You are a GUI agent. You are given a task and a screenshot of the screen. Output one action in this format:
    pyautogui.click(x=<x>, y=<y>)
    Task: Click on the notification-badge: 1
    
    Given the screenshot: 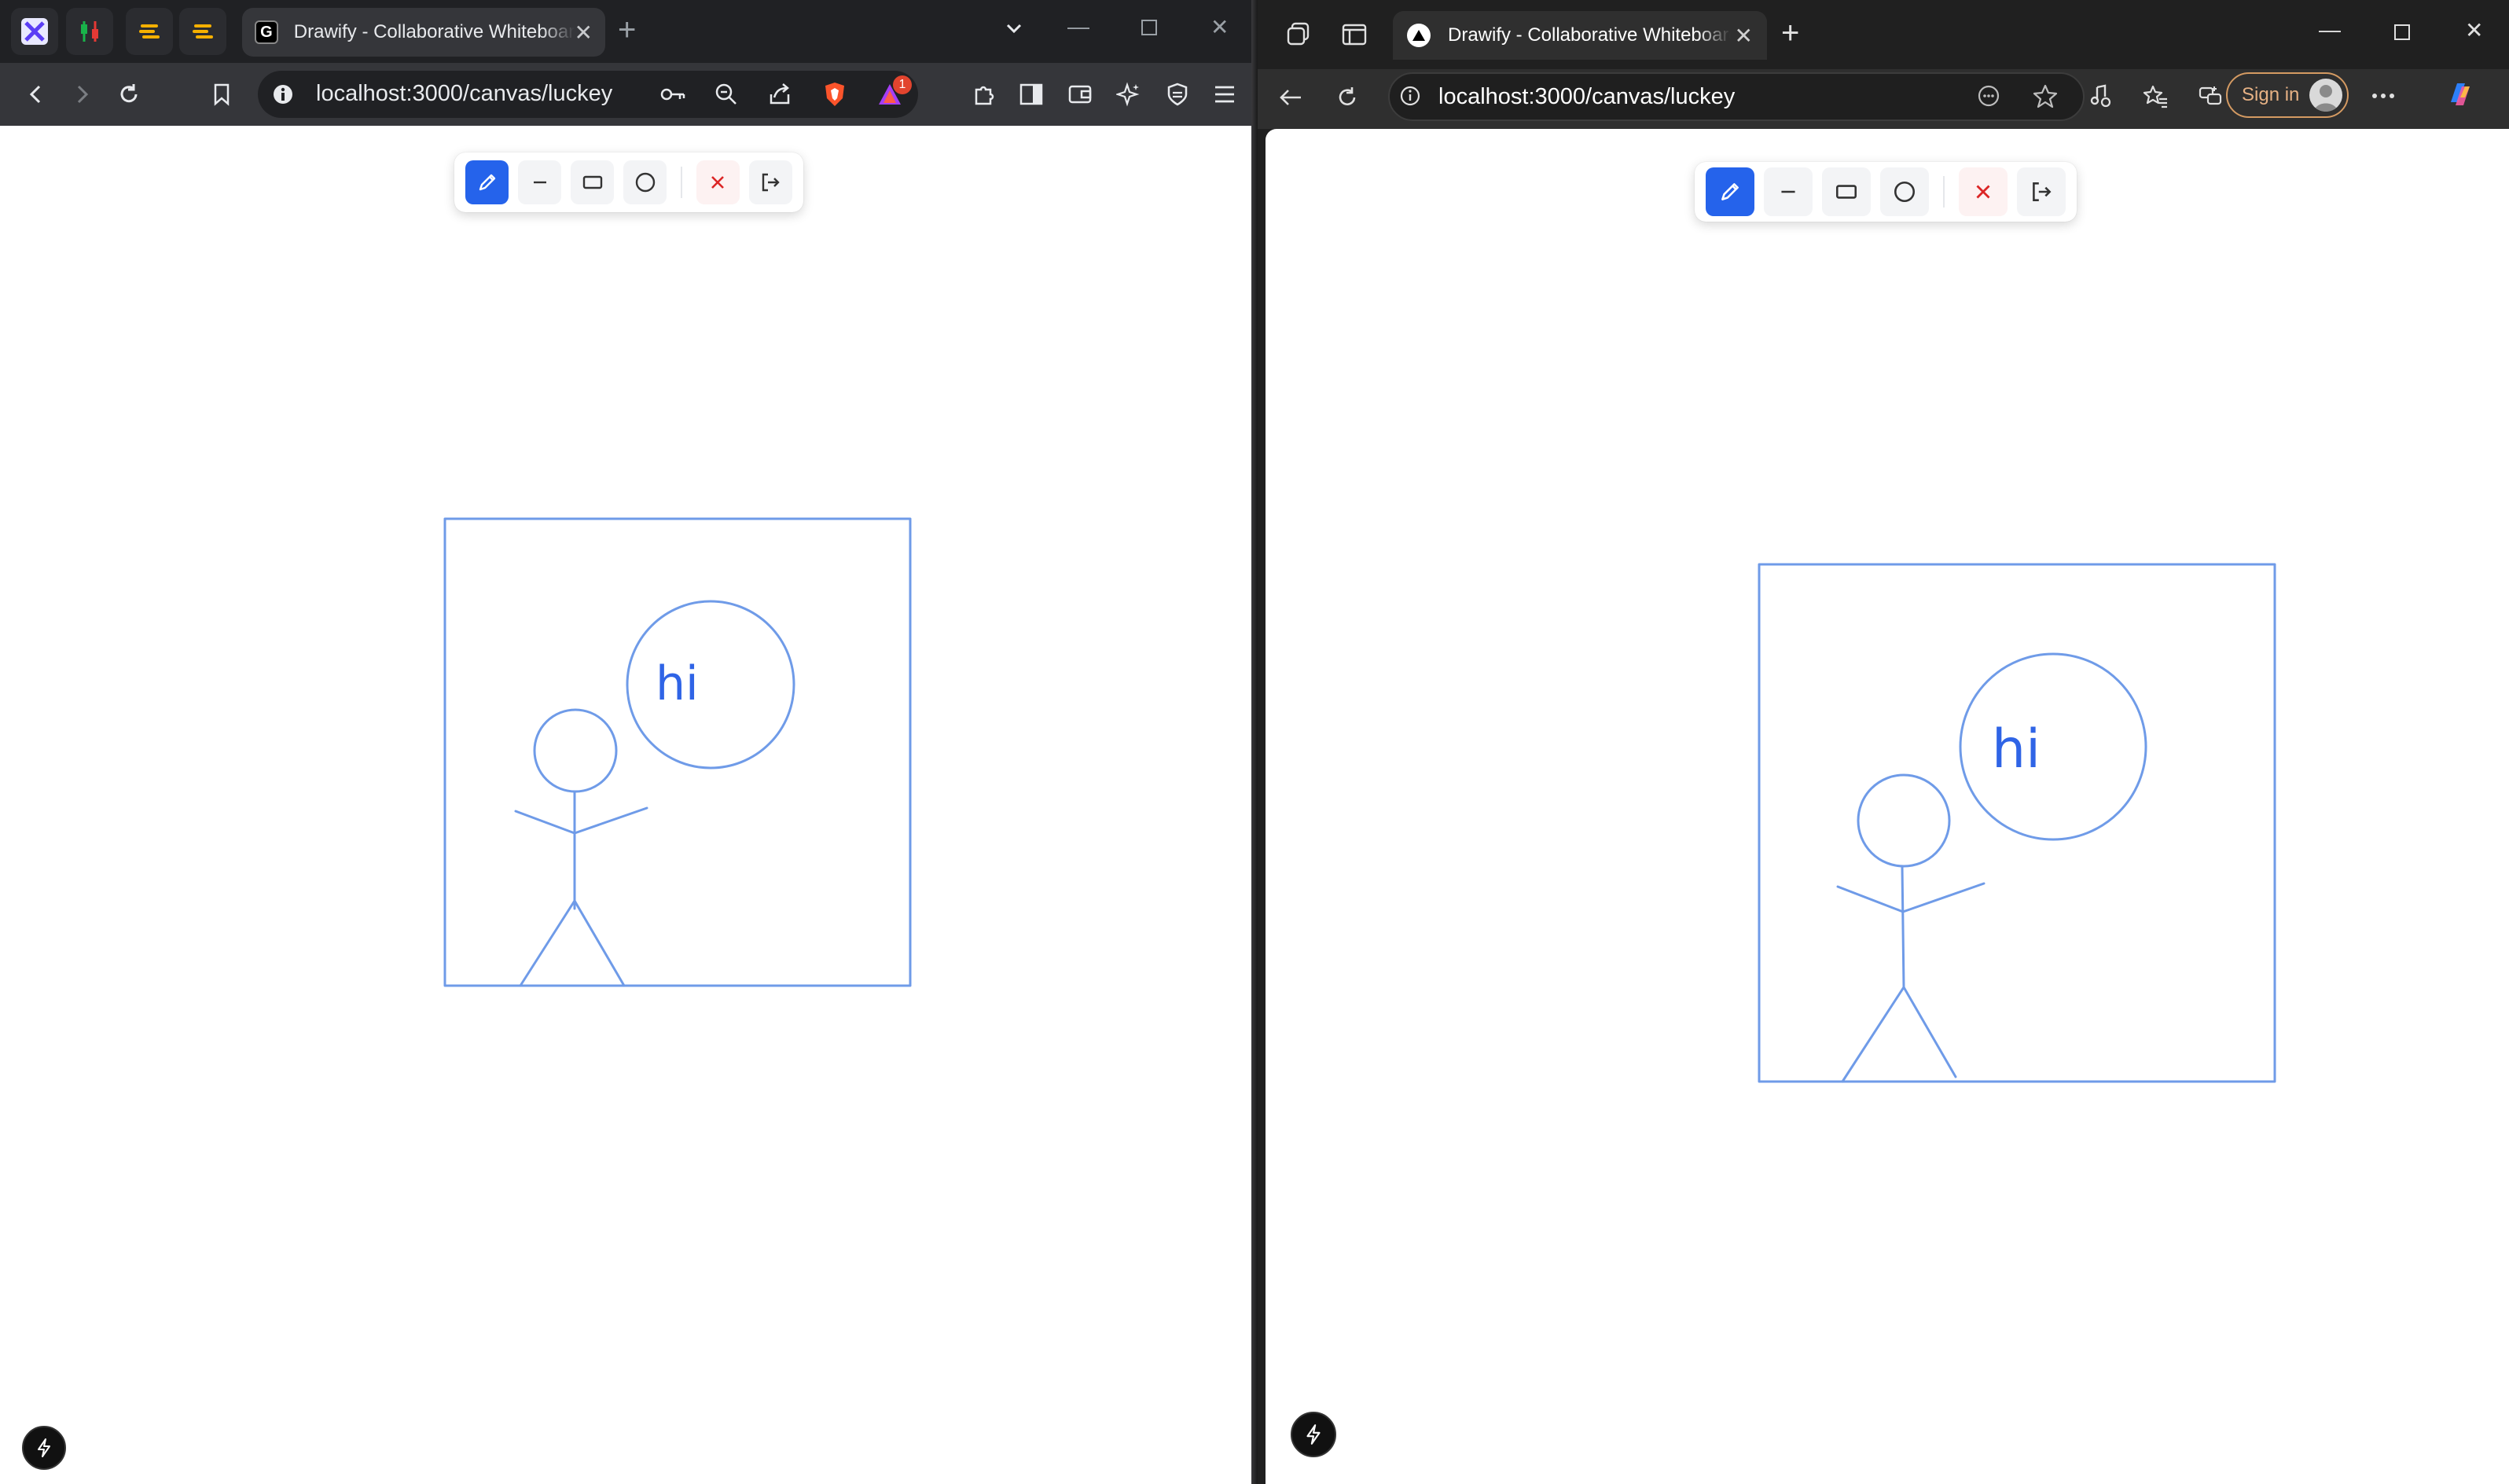 What is the action you would take?
    pyautogui.click(x=902, y=84)
    